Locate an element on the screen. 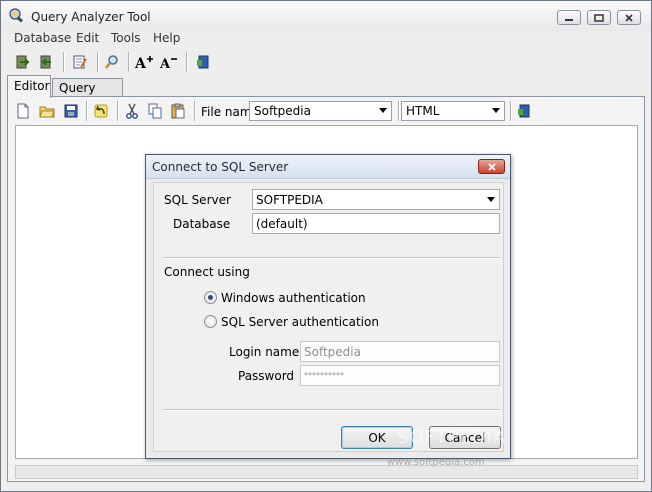  connect-button is located at coordinates (22, 62).